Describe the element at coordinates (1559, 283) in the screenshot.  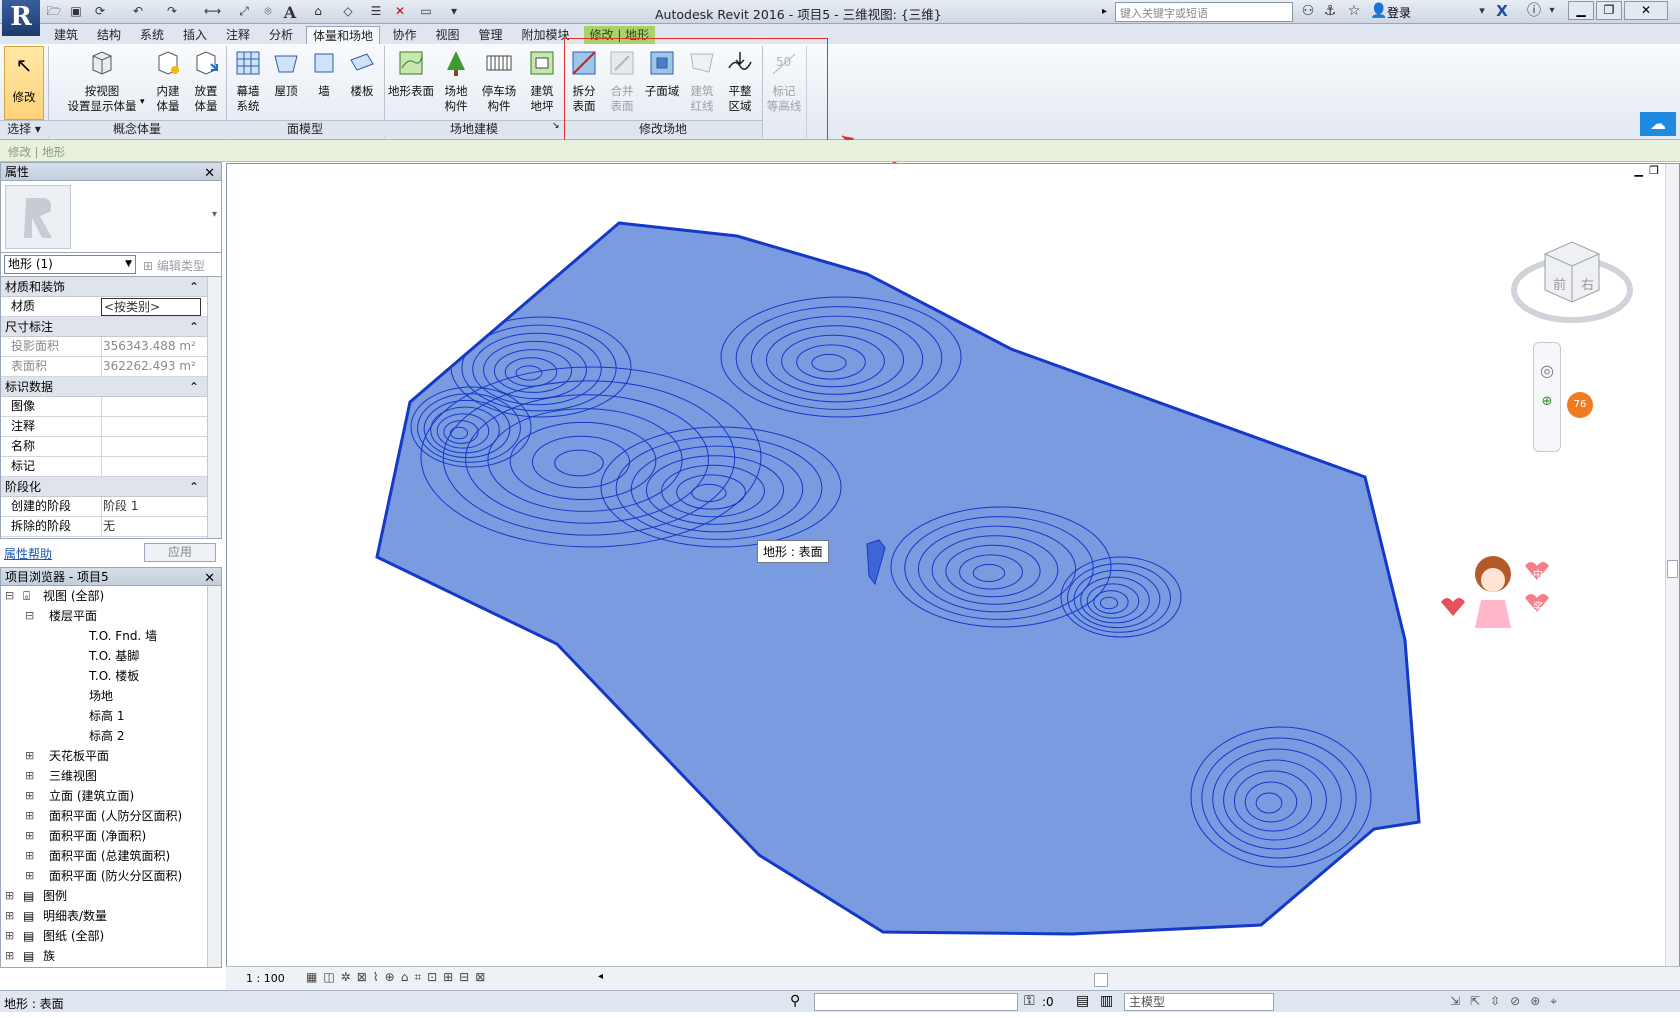
I see `viewcube-front-face: 前` at that location.